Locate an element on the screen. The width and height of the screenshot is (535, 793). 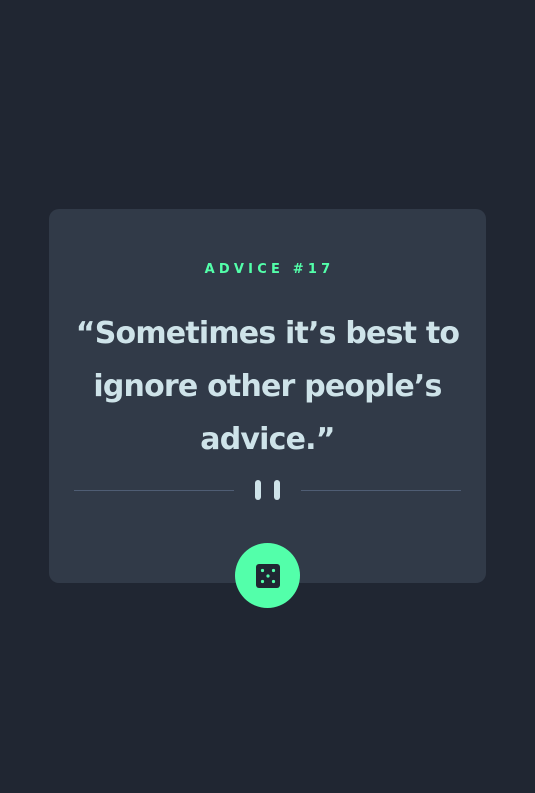
pause-icon is located at coordinates (268, 490).